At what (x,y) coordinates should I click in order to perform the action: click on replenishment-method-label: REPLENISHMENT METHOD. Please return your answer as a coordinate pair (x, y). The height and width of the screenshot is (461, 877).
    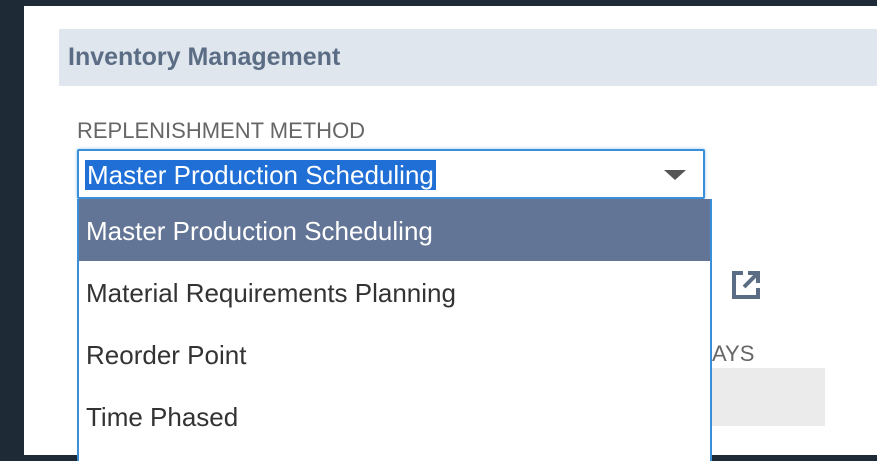
    Looking at the image, I should click on (221, 130).